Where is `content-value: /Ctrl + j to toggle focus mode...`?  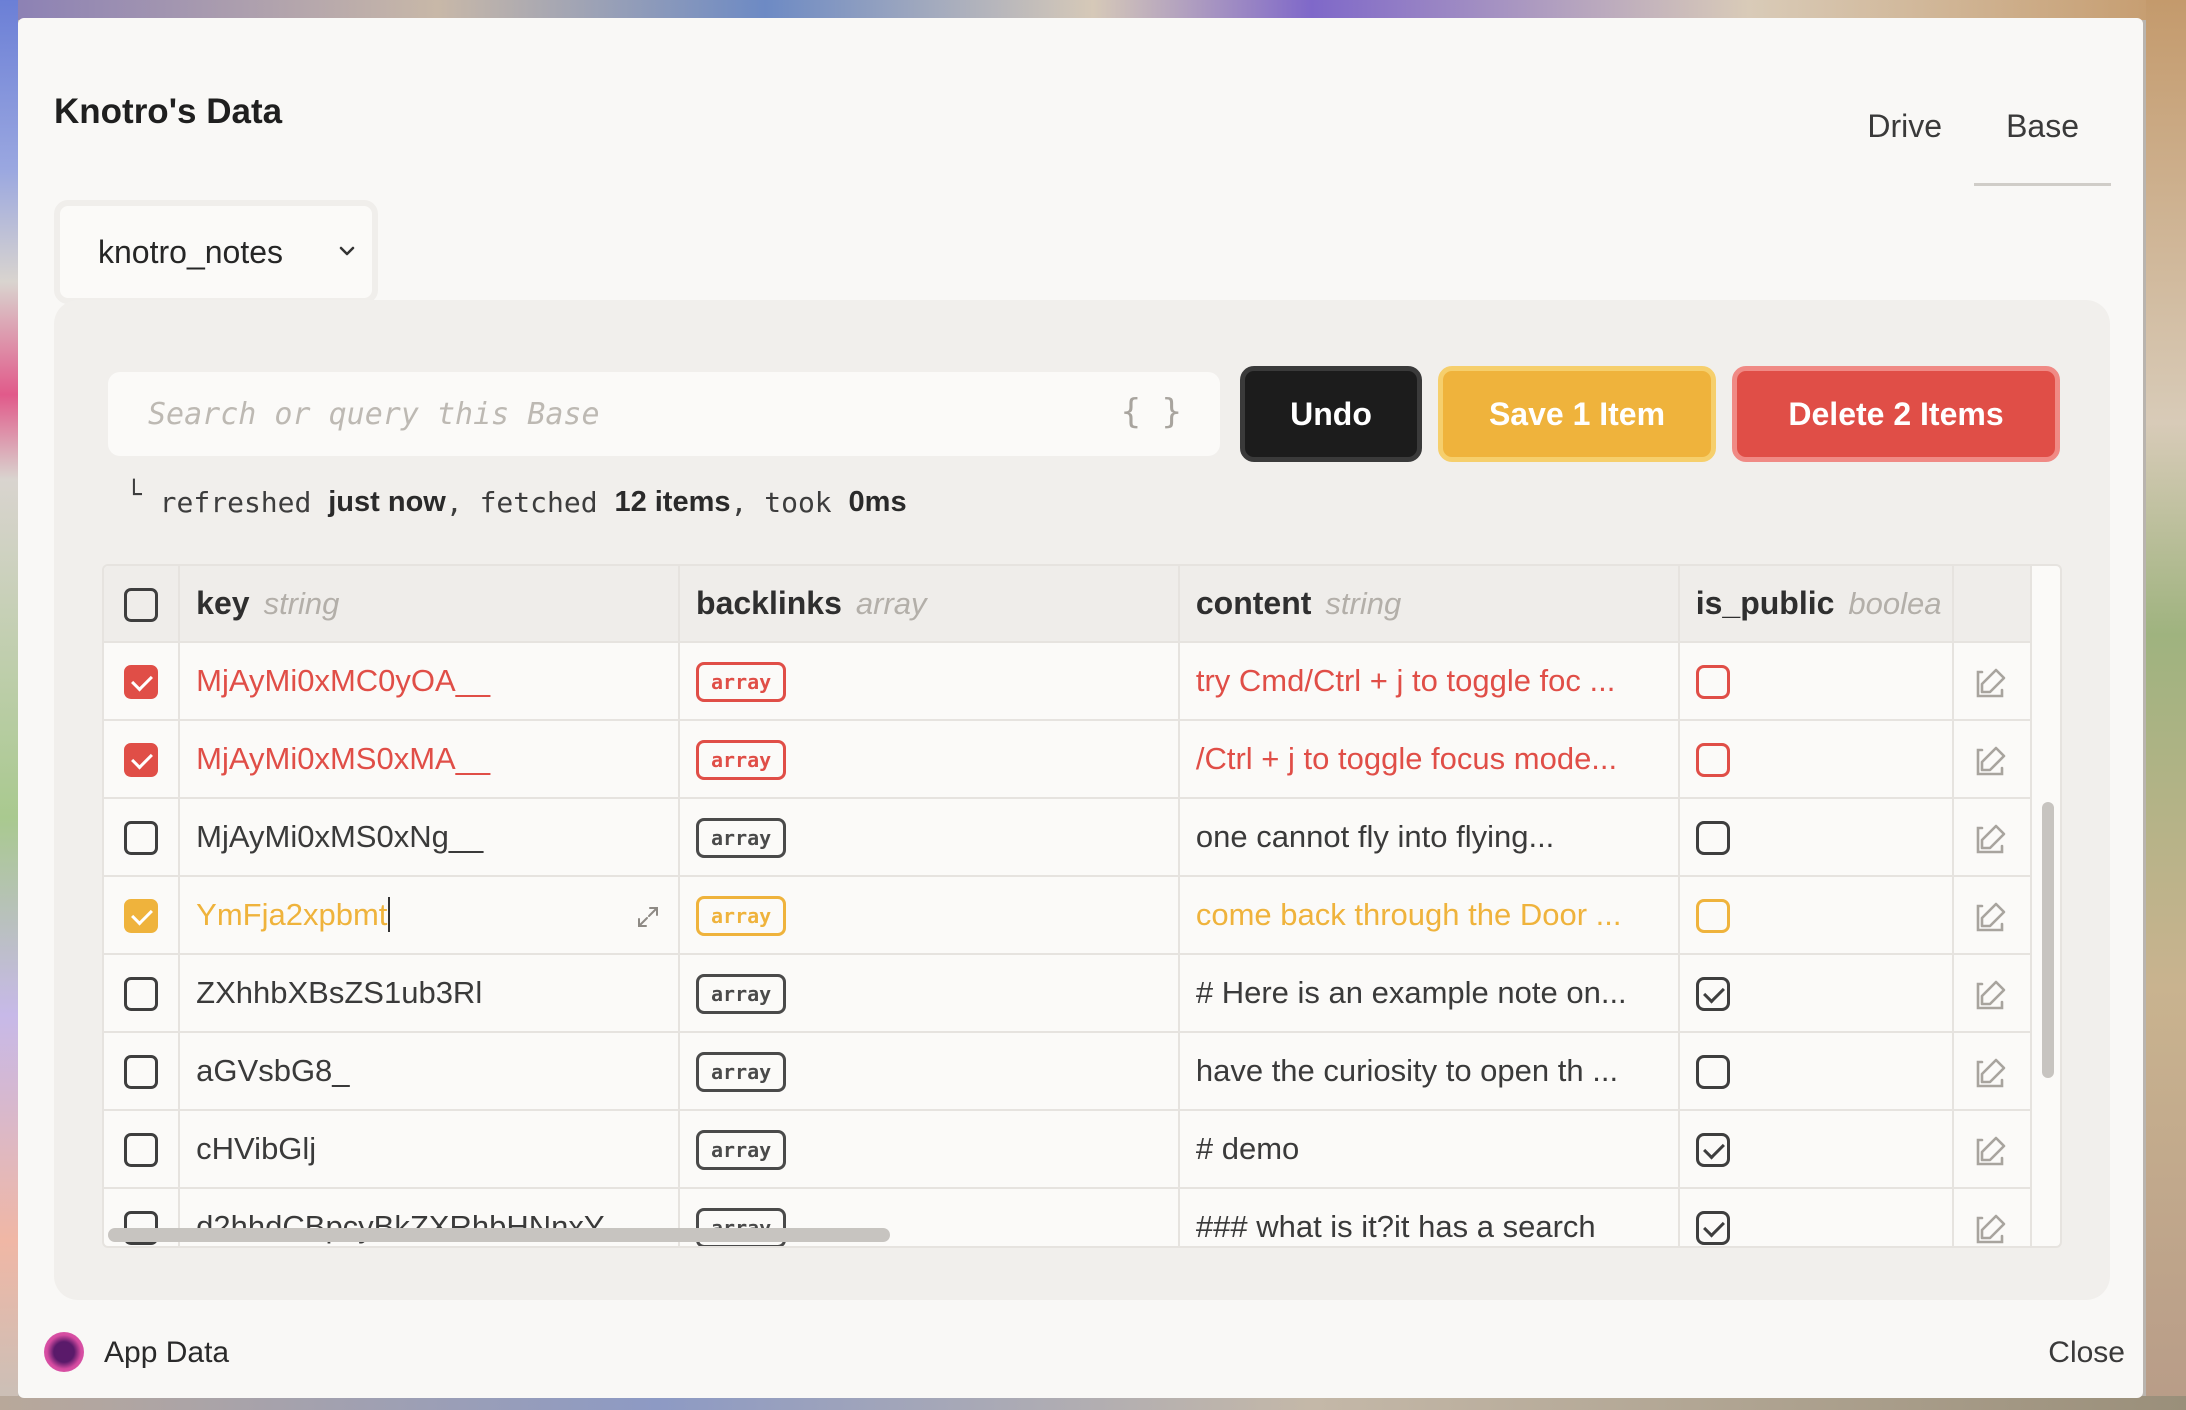 content-value: /Ctrl + j to toggle focus mode... is located at coordinates (1406, 758).